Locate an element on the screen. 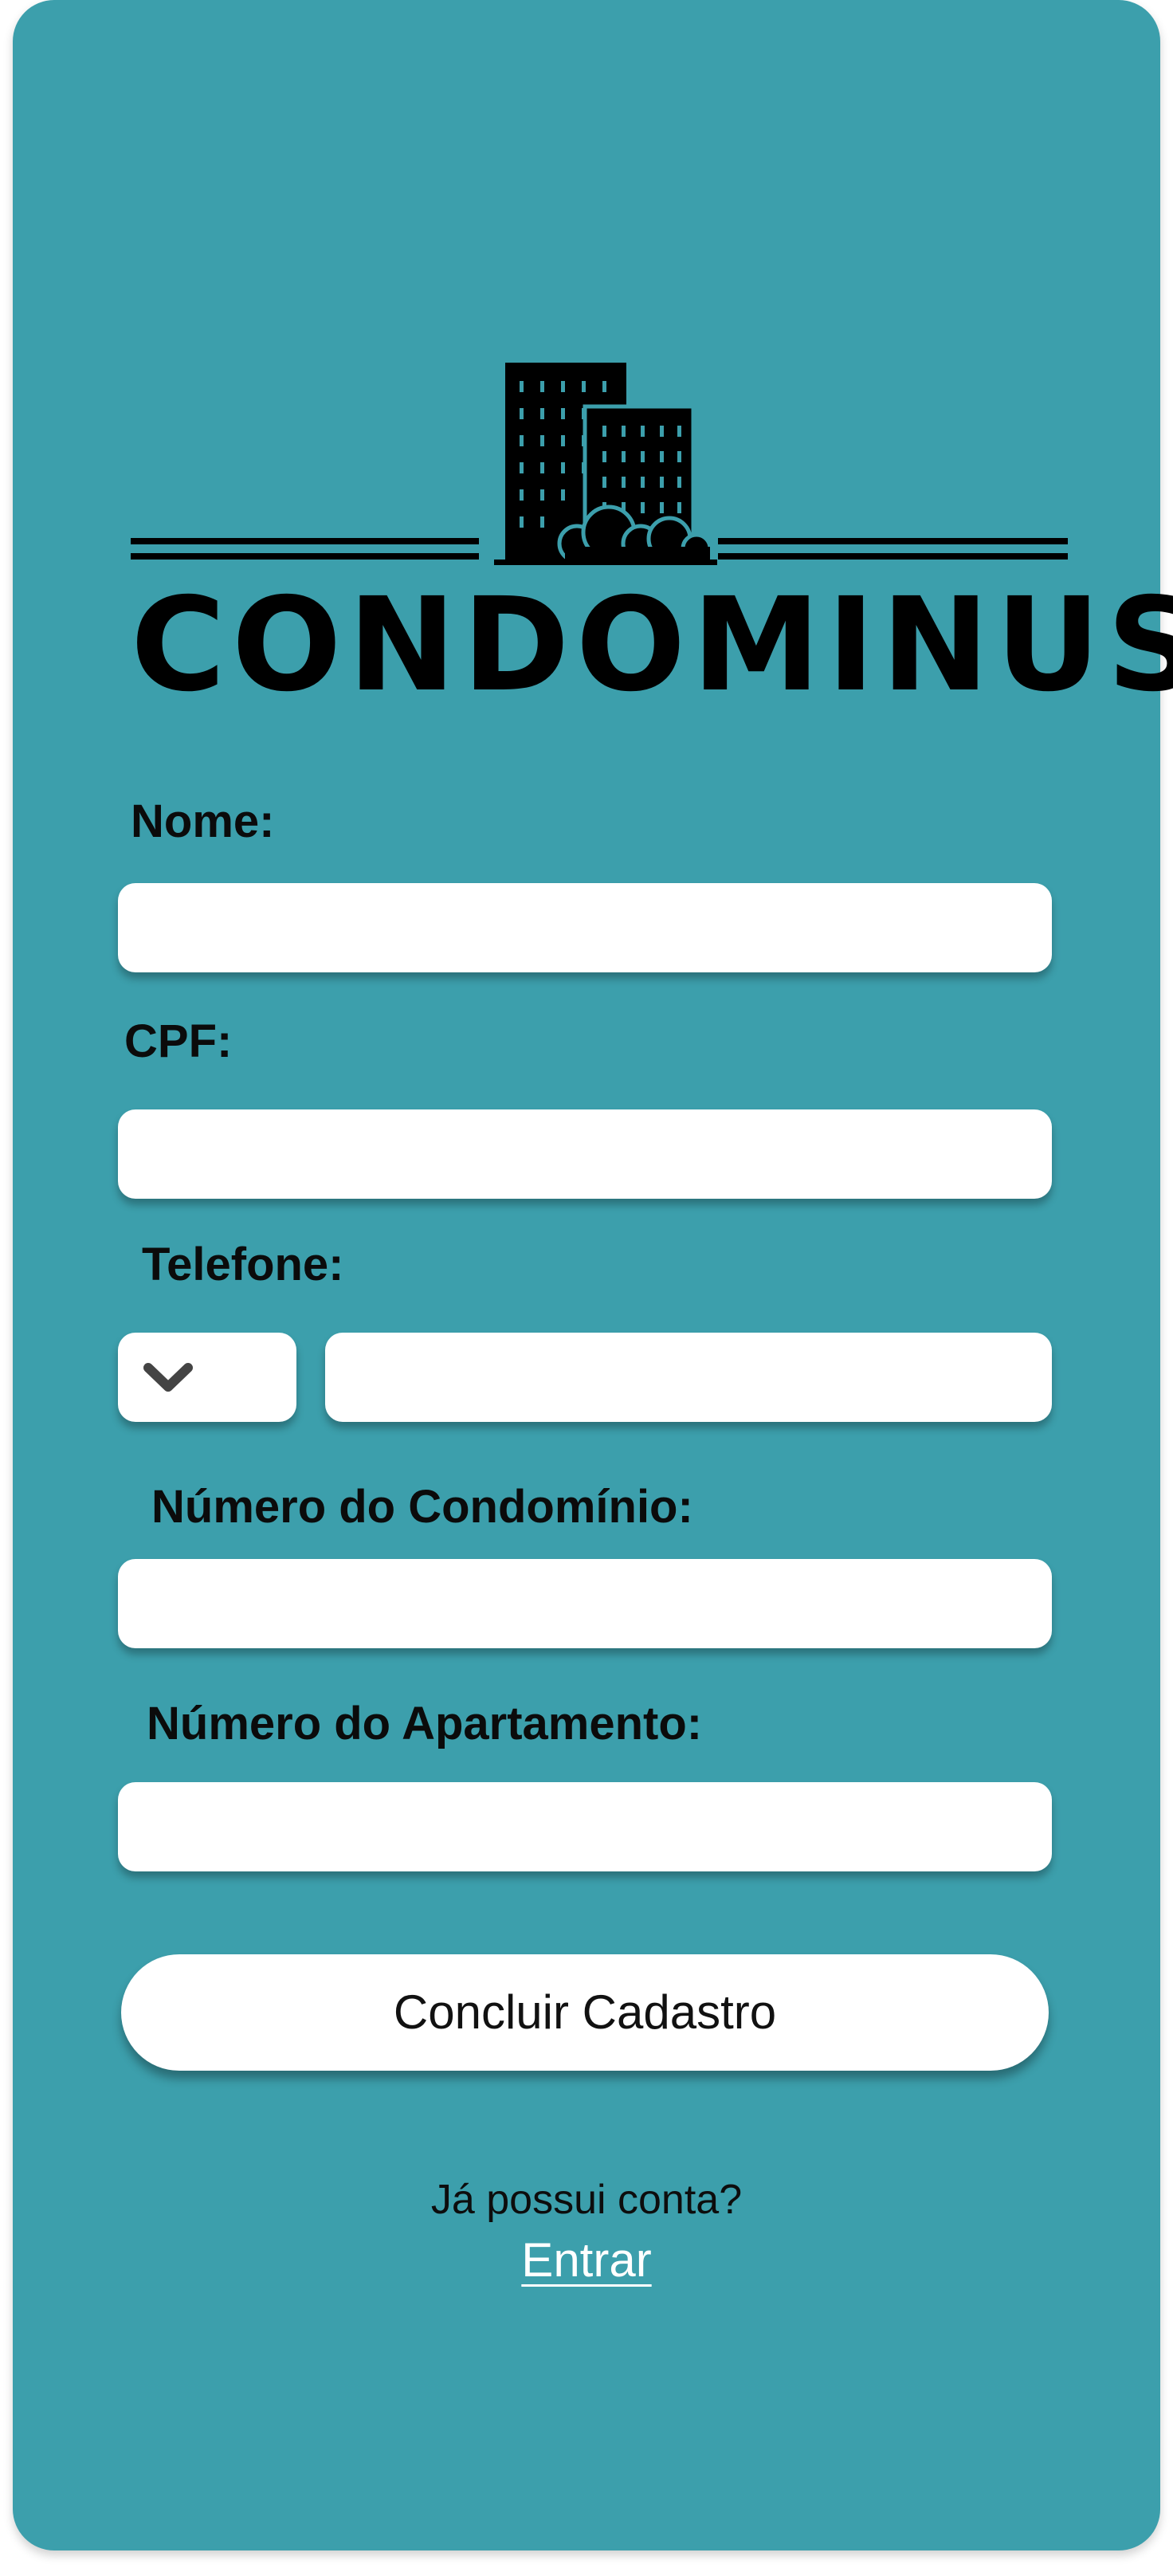 The height and width of the screenshot is (2576, 1173). phone-label: Telefone: is located at coordinates (243, 1264).